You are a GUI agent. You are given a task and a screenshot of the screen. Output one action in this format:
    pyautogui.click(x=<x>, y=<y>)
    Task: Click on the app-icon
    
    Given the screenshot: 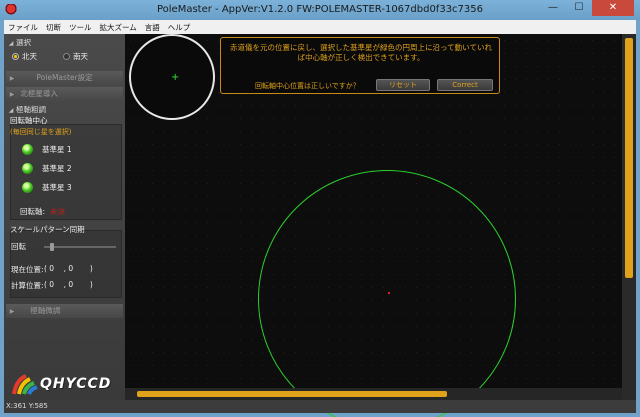 What is the action you would take?
    pyautogui.click(x=11, y=10)
    